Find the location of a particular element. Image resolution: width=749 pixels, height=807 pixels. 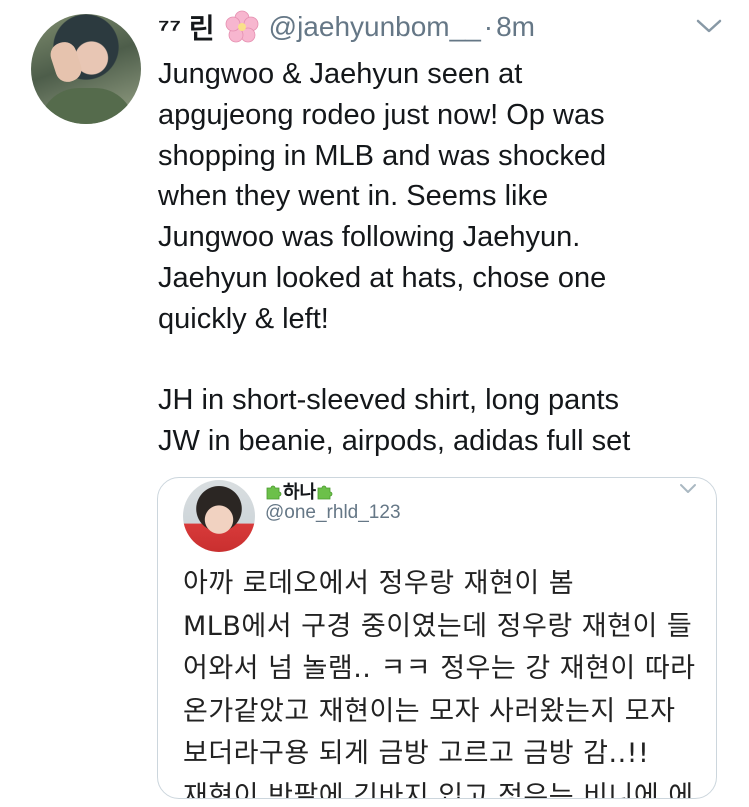

quoted-author-handle: @one_rhld_123 is located at coordinates (333, 513).